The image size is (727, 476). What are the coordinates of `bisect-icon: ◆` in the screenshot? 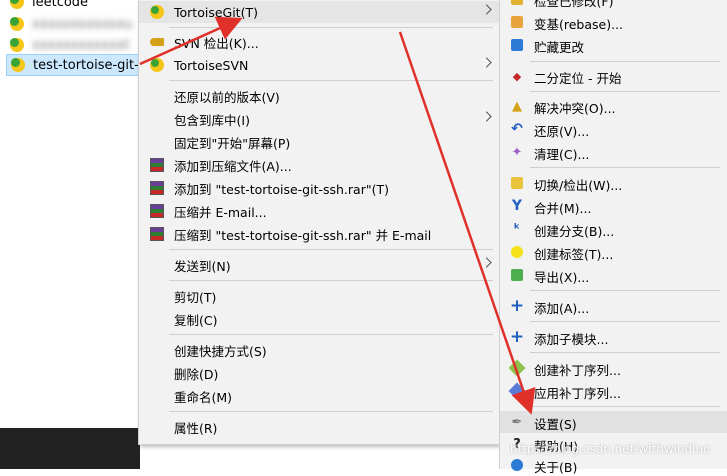 It's located at (517, 76).